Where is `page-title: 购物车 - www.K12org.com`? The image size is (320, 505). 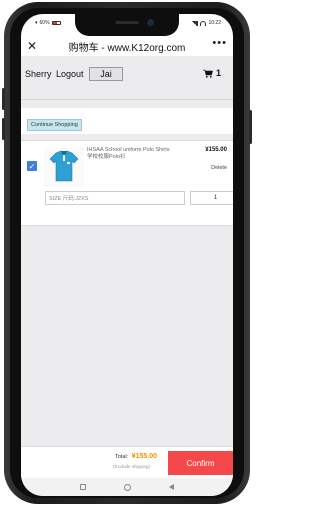 page-title: 购物车 - www.K12org.com is located at coordinates (127, 48).